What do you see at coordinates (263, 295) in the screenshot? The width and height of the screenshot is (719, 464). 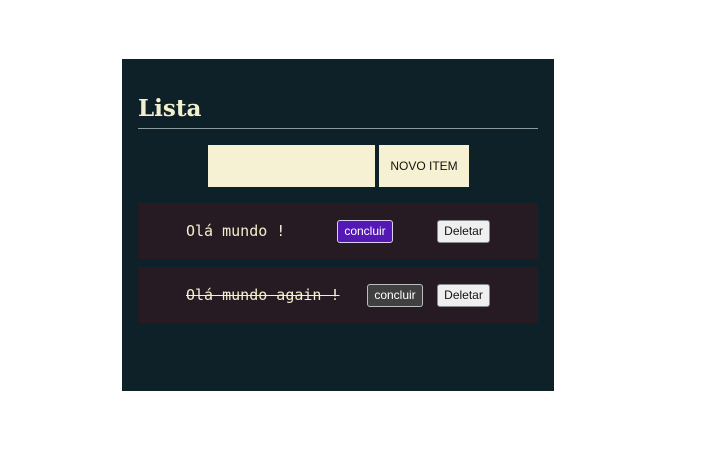 I see `item-text-completed: Olá mundo again !` at bounding box center [263, 295].